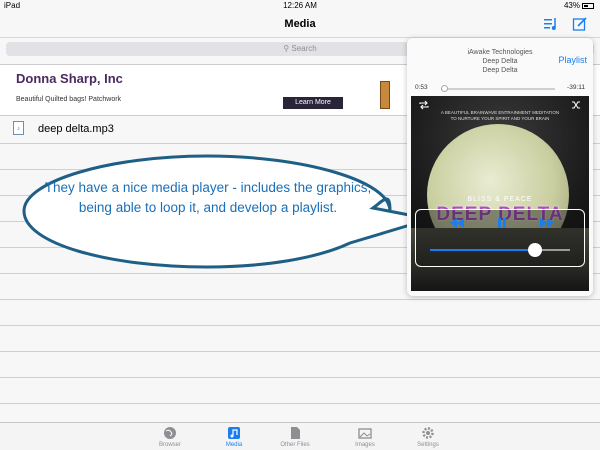 Image resolution: width=600 pixels, height=450 pixels. What do you see at coordinates (424, 105) in the screenshot?
I see `repeat-icon` at bounding box center [424, 105].